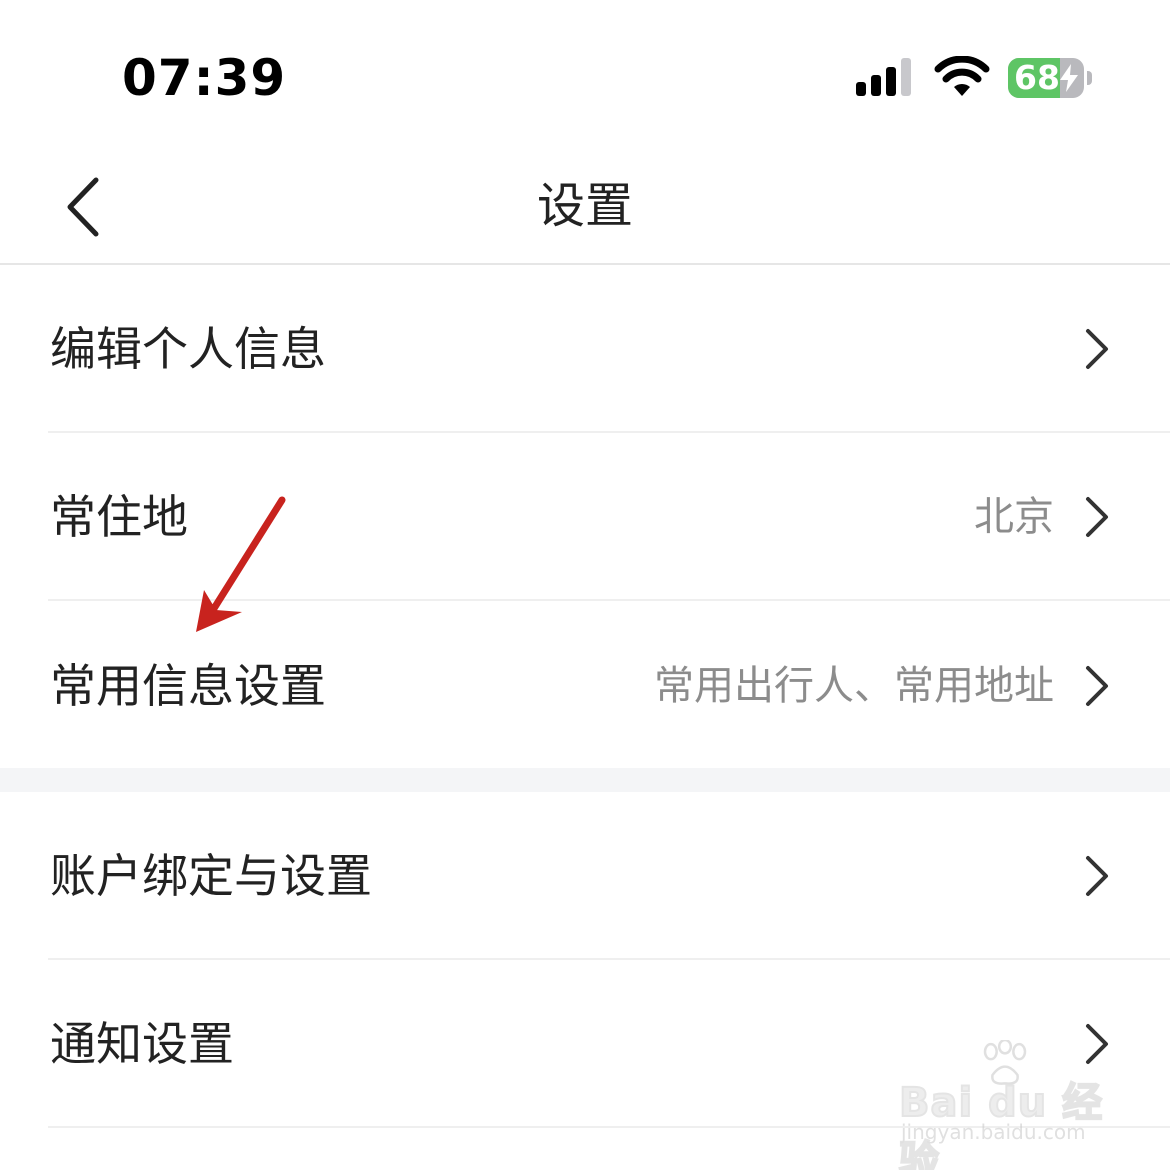 This screenshot has width=1170, height=1170. I want to click on battery-indicator: 68, so click(1051, 78).